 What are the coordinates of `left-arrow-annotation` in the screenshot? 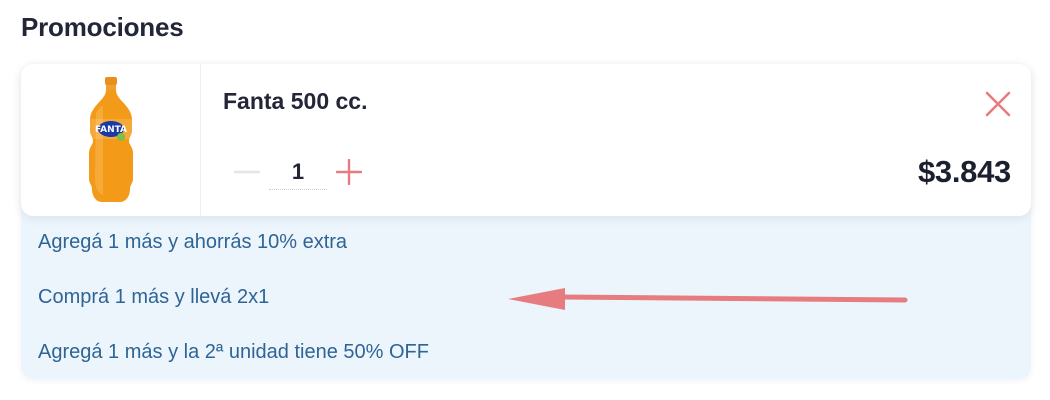 It's located at (708, 299).